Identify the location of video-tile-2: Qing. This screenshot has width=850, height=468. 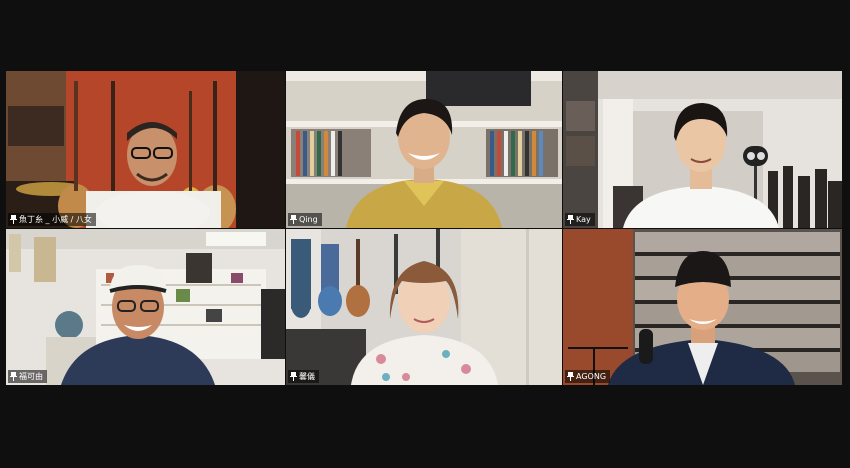
(424, 149).